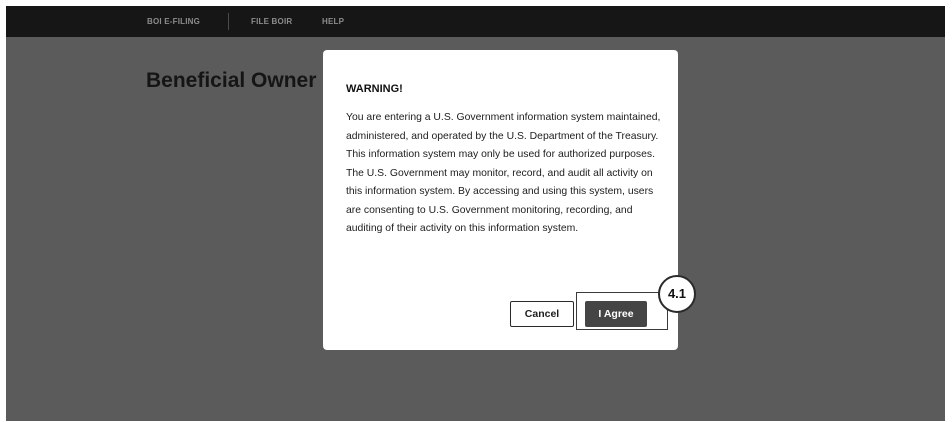  Describe the element at coordinates (231, 80) in the screenshot. I see `page-title: Beneficial Owner` at that location.